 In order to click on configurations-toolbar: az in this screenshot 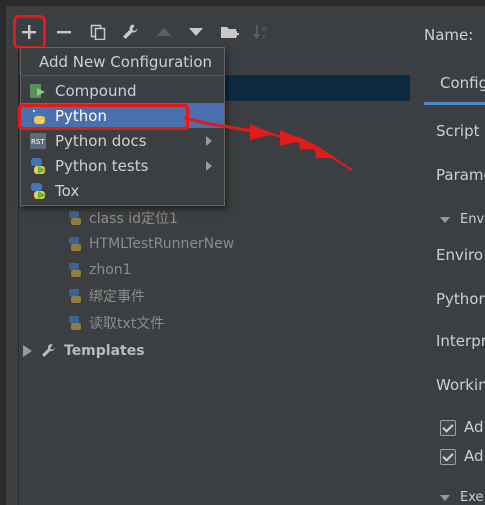, I will do `click(206, 32)`.